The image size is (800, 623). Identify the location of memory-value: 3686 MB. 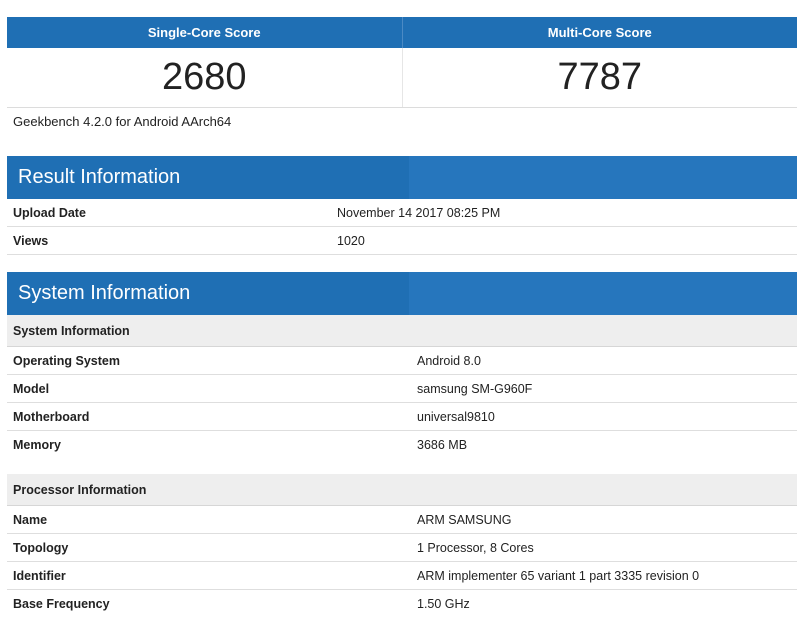
(442, 444).